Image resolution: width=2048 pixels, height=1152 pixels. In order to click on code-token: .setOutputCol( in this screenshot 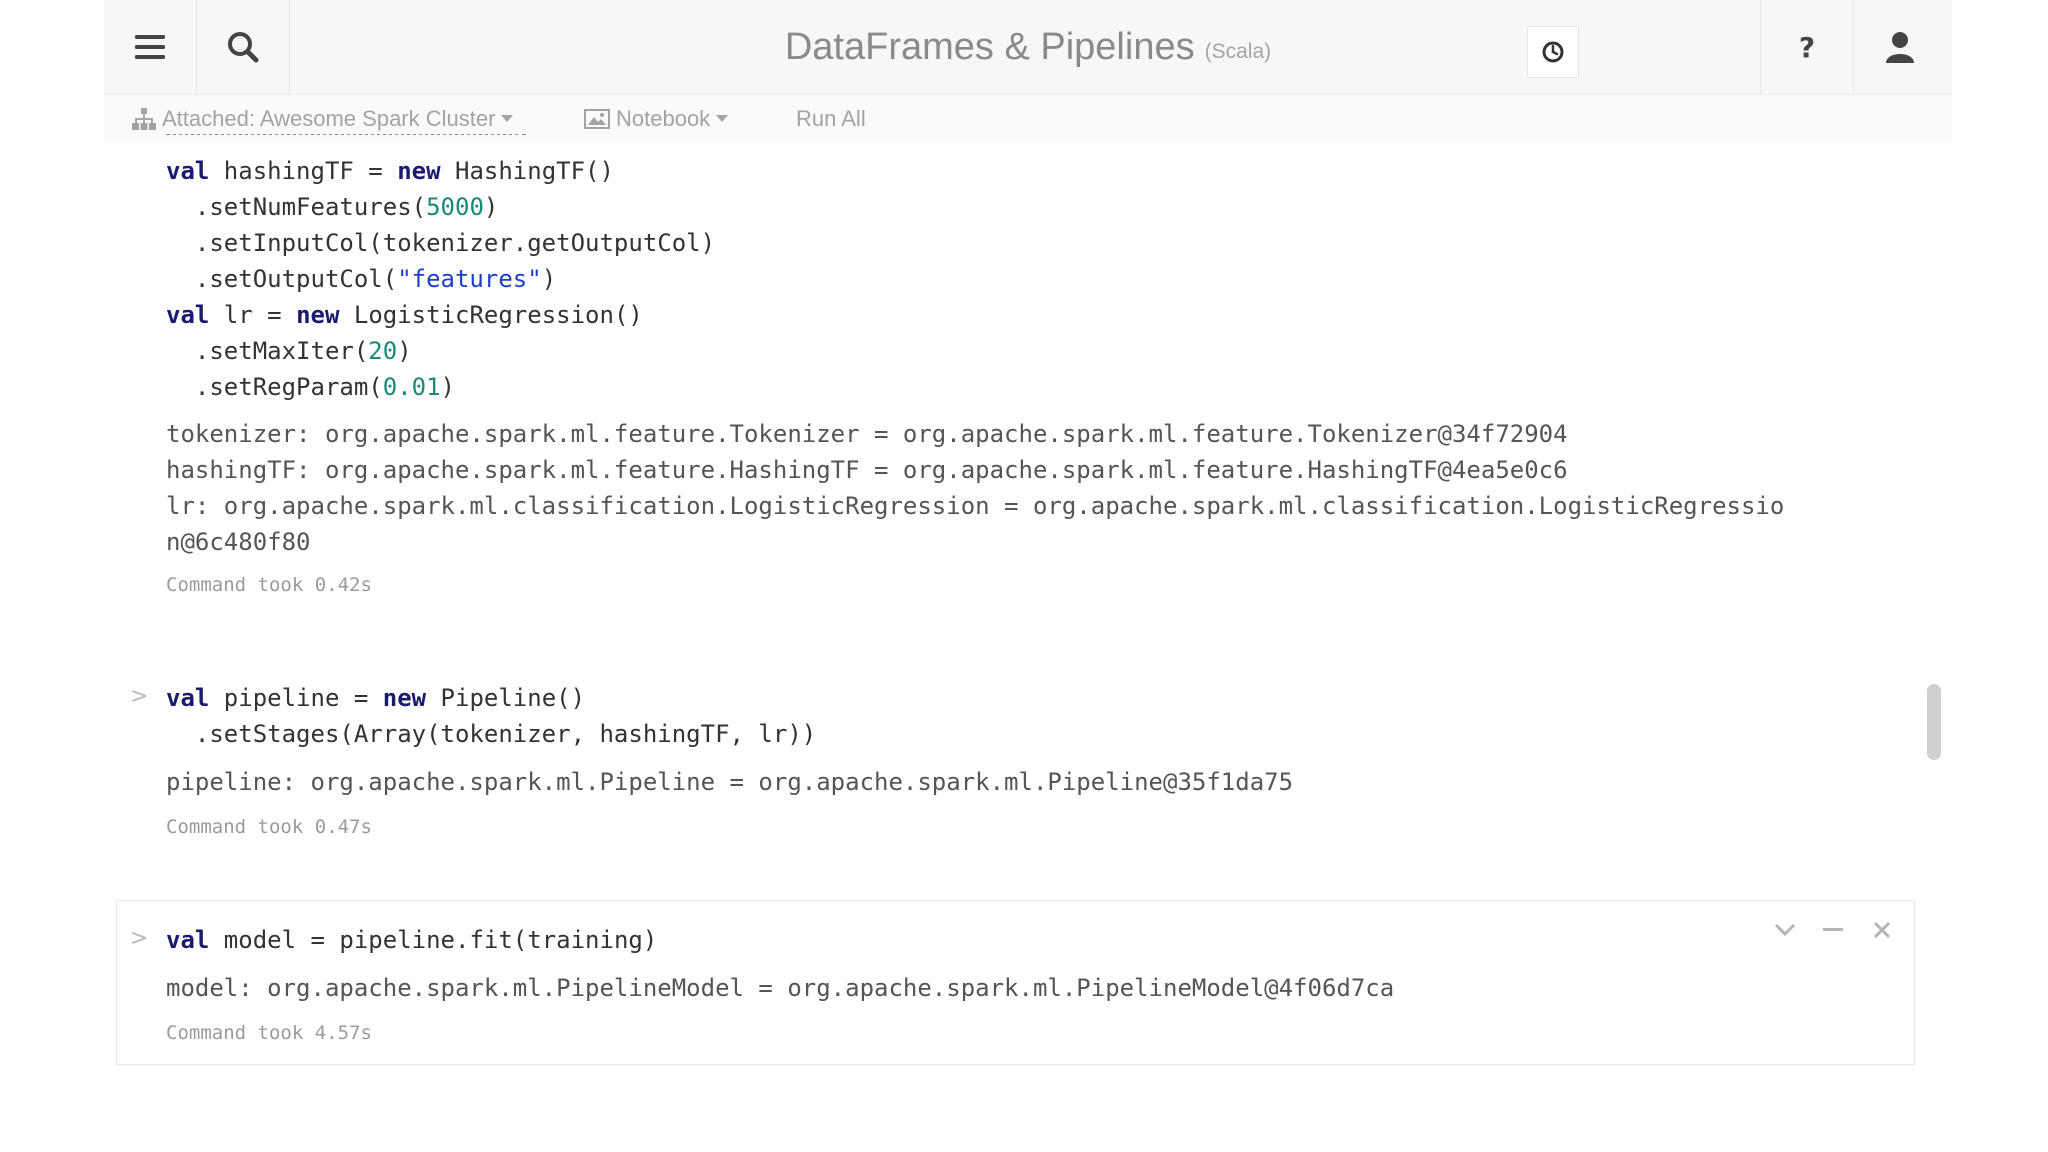, I will do `click(282, 279)`.